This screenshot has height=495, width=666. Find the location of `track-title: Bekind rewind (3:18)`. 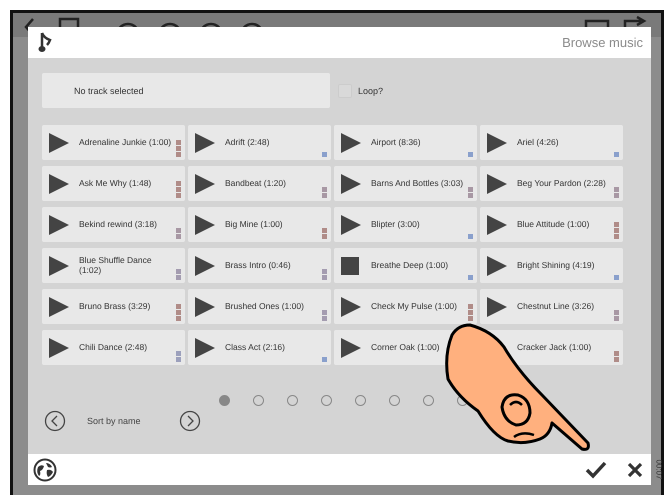

track-title: Bekind rewind (3:18) is located at coordinates (118, 225).